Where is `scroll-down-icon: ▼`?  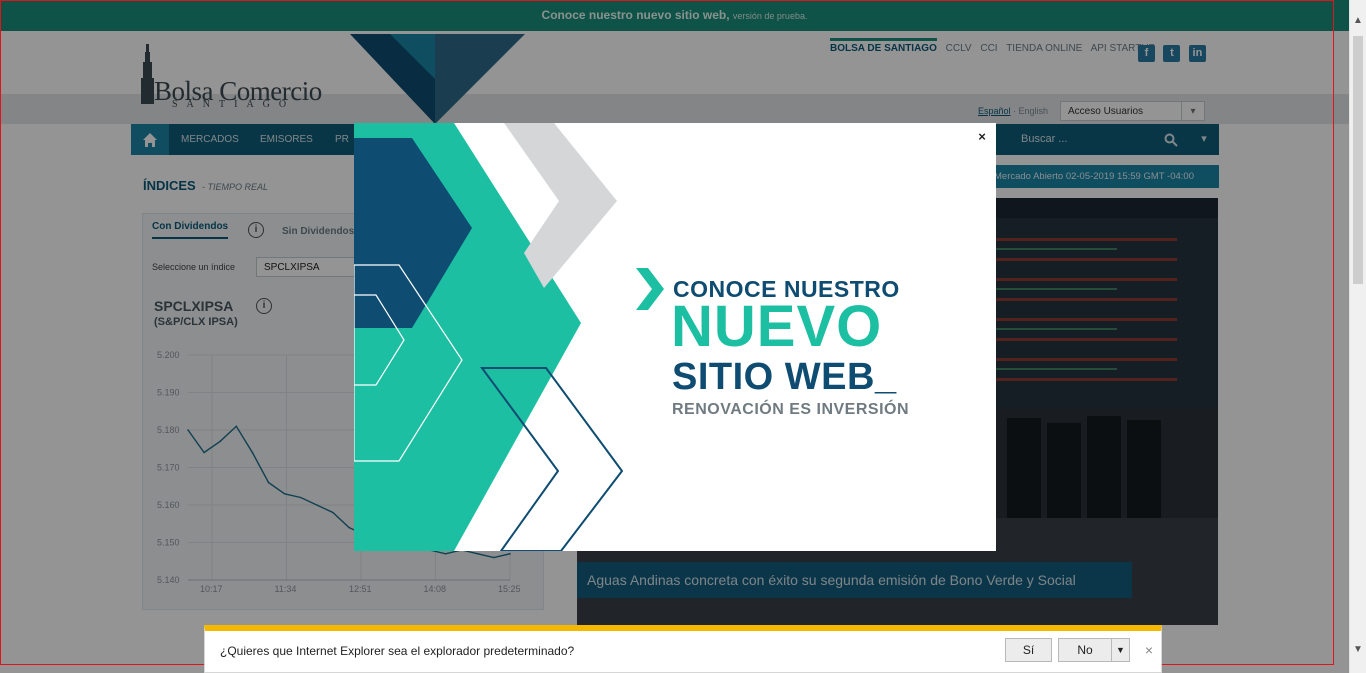 scroll-down-icon: ▼ is located at coordinates (1358, 650).